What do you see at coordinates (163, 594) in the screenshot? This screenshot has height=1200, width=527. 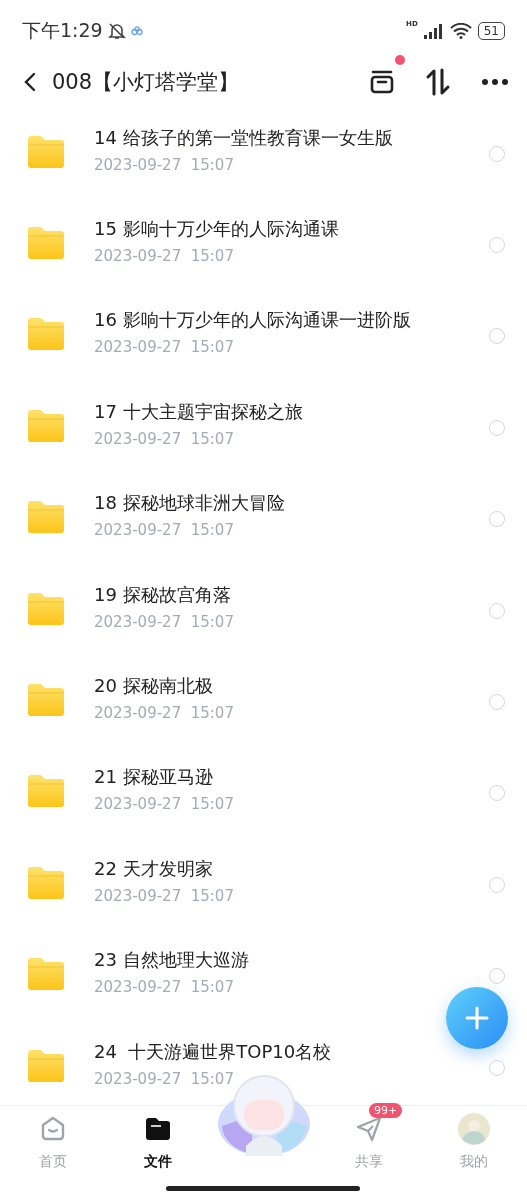 I see `folder-name: 19 探秘故宫角落` at bounding box center [163, 594].